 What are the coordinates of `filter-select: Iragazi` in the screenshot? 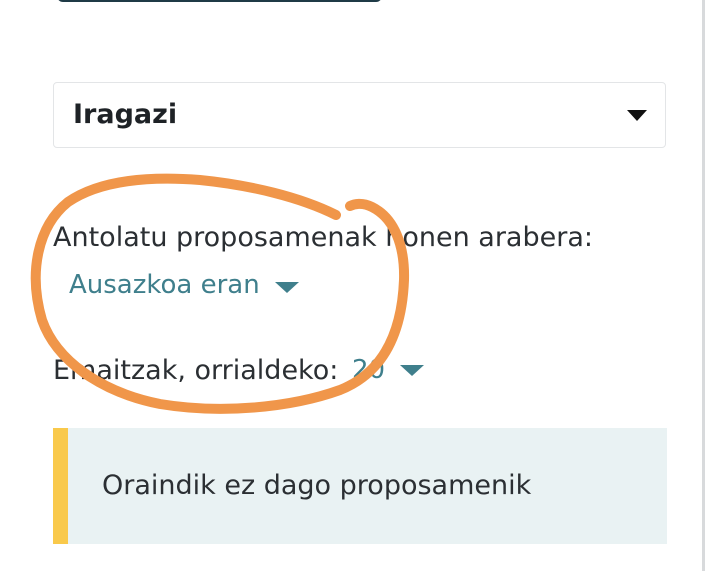 It's located at (359, 115).